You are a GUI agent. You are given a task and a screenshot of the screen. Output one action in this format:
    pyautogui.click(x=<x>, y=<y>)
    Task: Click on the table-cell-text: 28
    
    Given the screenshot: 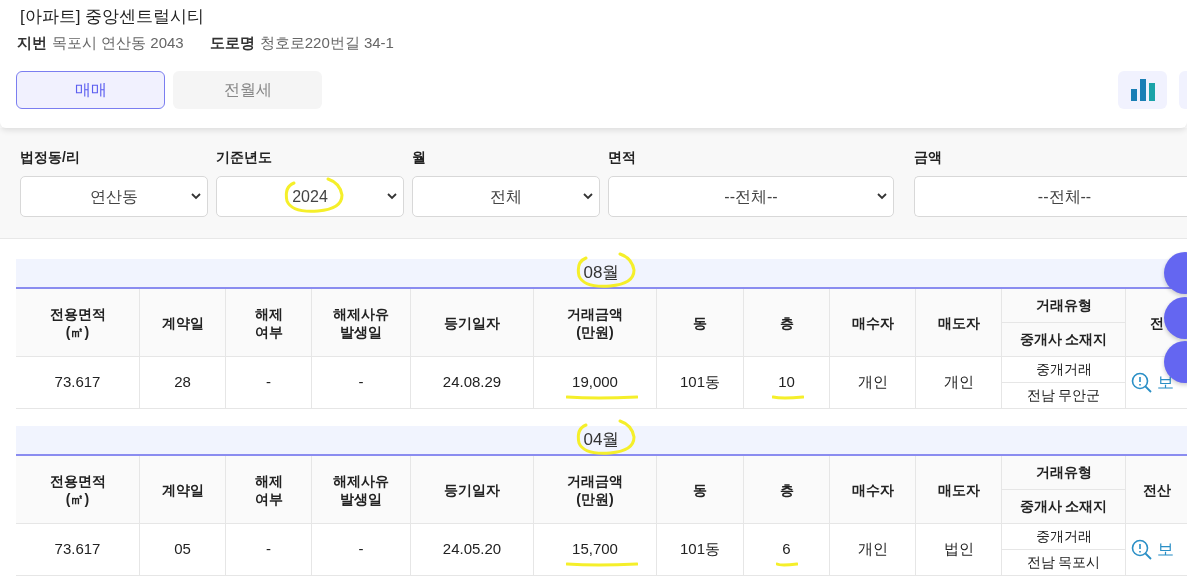 What is the action you would take?
    pyautogui.click(x=182, y=382)
    